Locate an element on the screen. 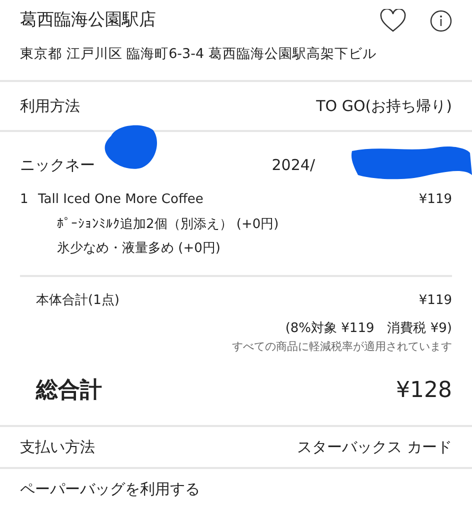 The height and width of the screenshot is (512, 472). usage-label: 利用方法 is located at coordinates (50, 106).